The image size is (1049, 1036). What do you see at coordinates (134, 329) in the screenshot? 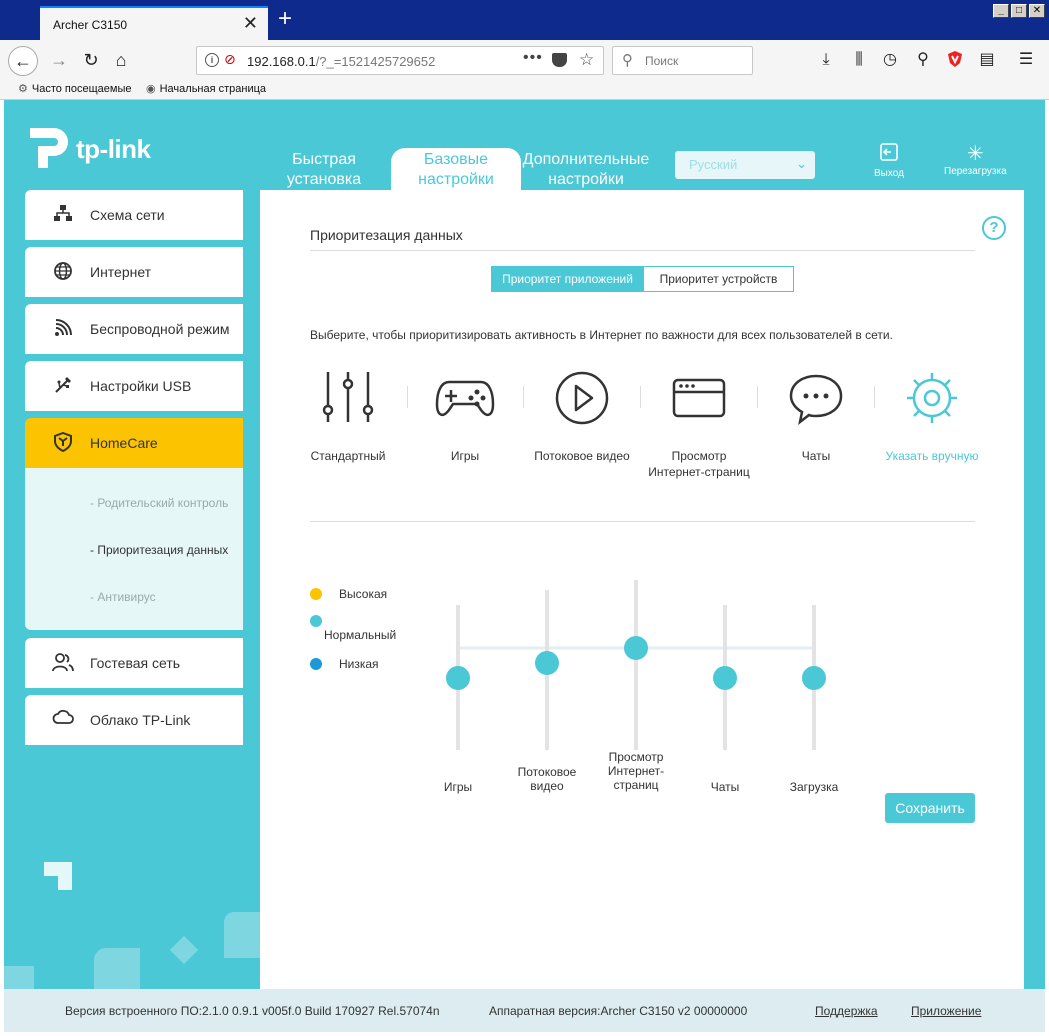
I see `sidebar-item-wireless: Беспроводной режим` at bounding box center [134, 329].